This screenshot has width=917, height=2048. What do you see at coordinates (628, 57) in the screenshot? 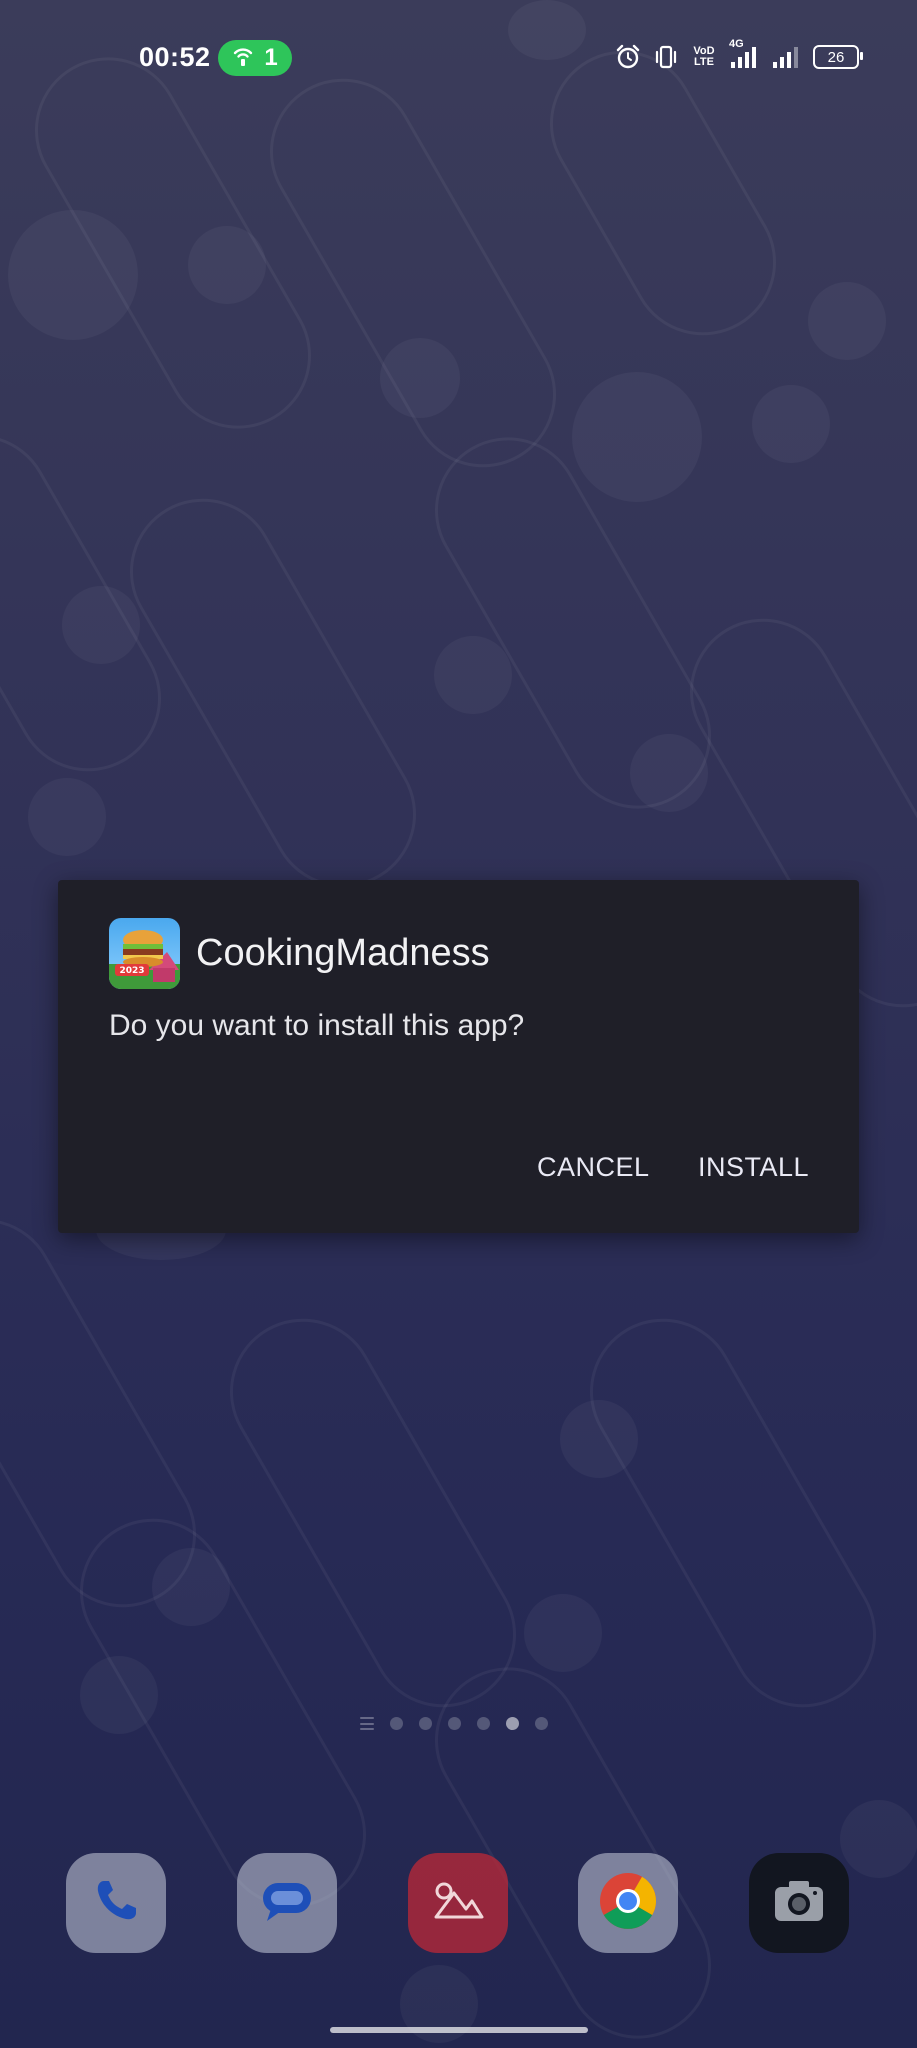
I see `alarm-icon` at bounding box center [628, 57].